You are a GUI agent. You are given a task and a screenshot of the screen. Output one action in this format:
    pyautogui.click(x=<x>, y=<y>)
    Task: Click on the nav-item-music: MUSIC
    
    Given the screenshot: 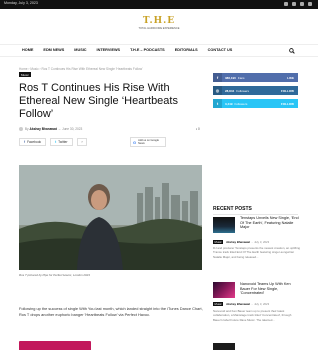 What is the action you would take?
    pyautogui.click(x=80, y=50)
    